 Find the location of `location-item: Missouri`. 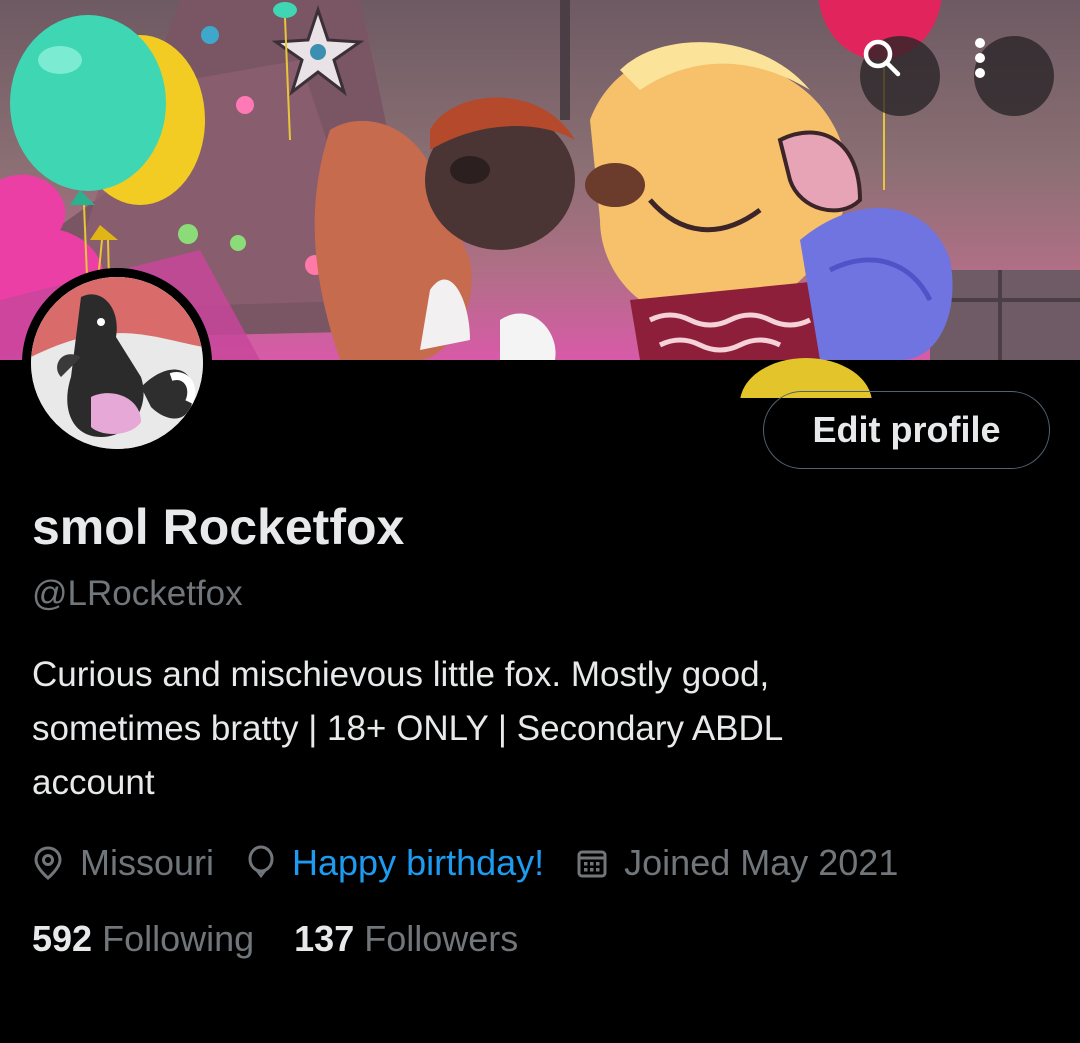

location-item: Missouri is located at coordinates (123, 863).